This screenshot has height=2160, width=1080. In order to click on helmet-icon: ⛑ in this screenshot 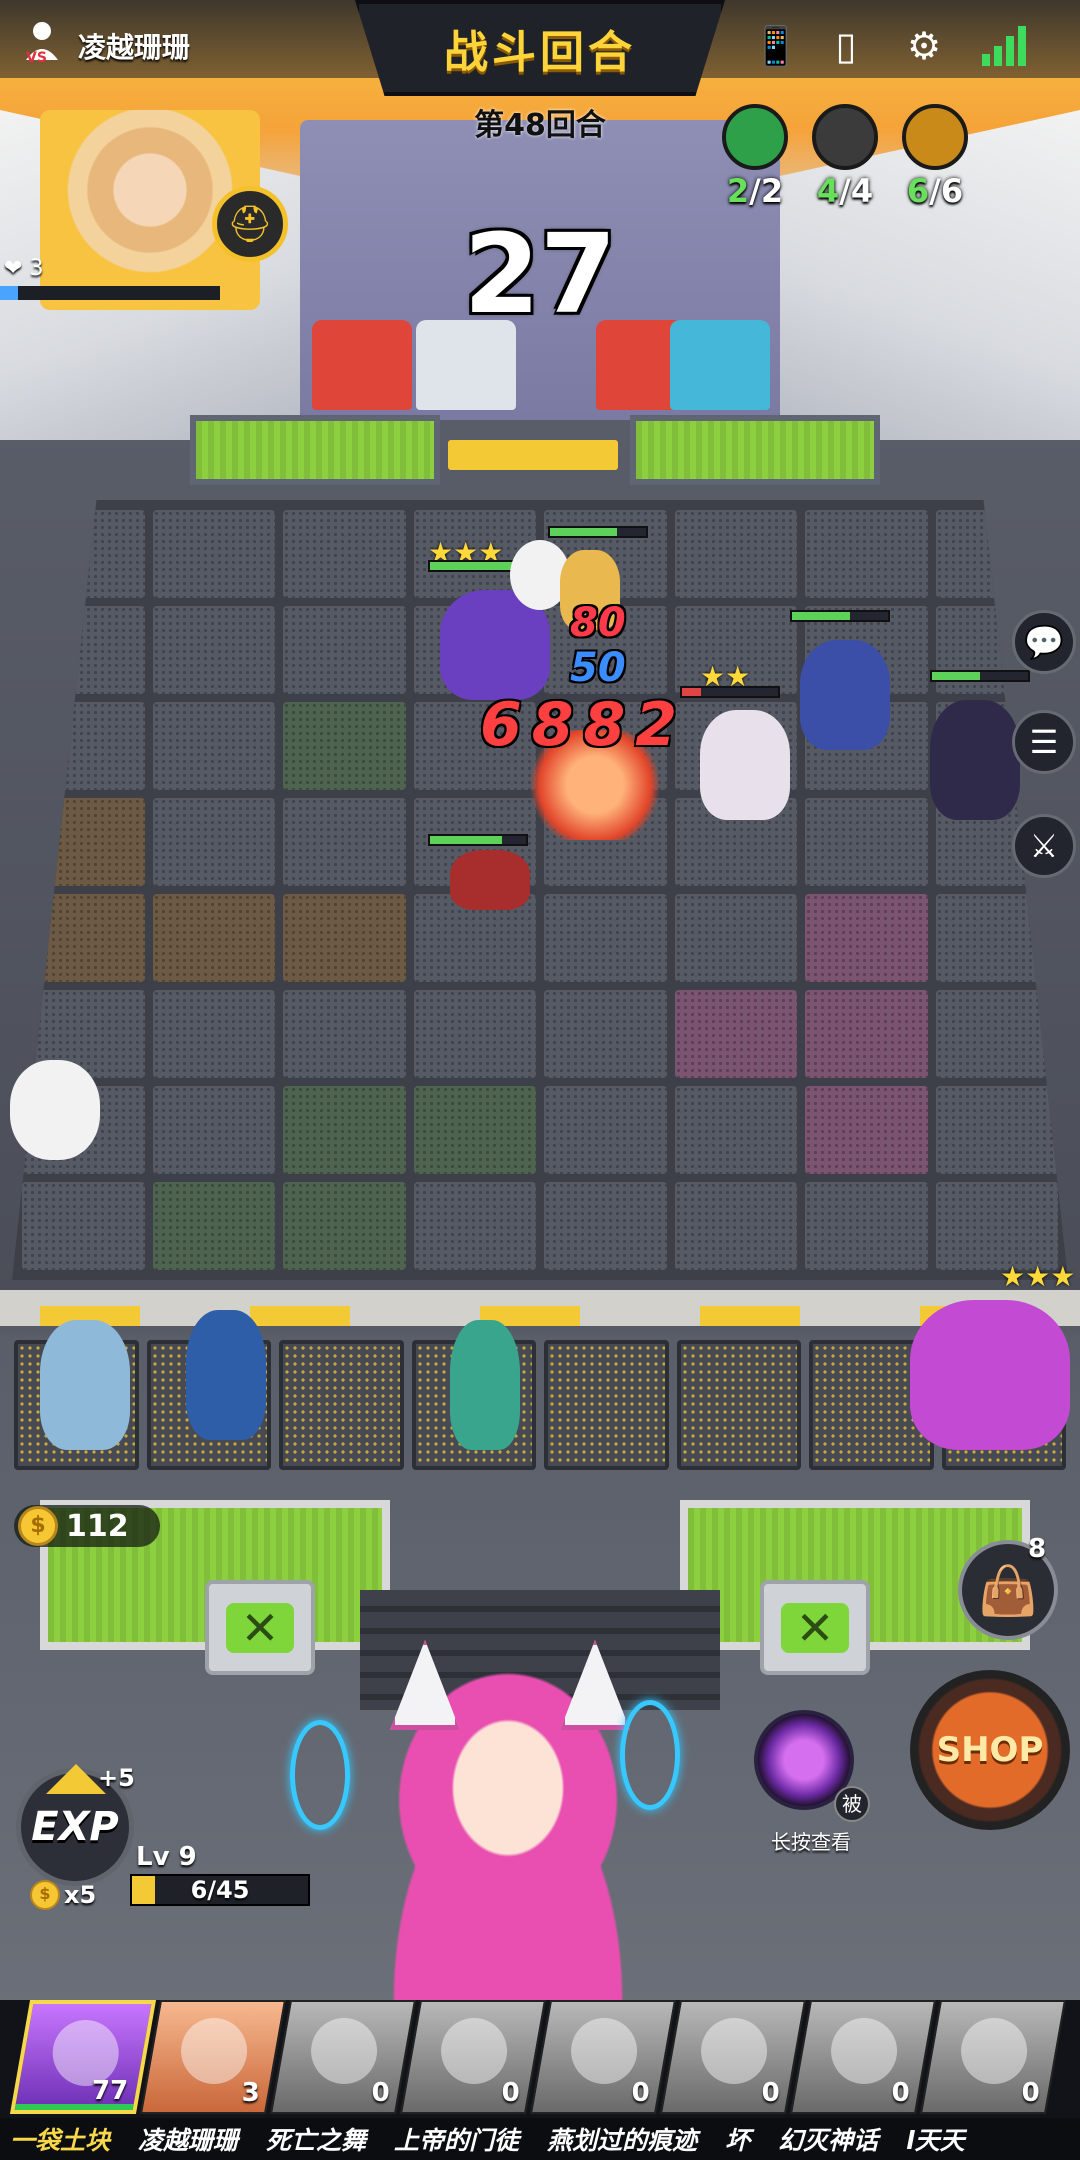, I will do `click(250, 224)`.